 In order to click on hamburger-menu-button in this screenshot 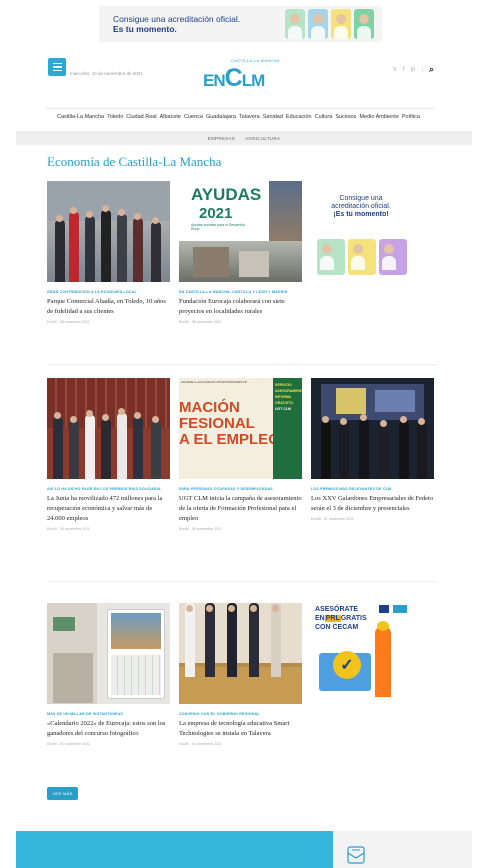, I will do `click(57, 67)`.